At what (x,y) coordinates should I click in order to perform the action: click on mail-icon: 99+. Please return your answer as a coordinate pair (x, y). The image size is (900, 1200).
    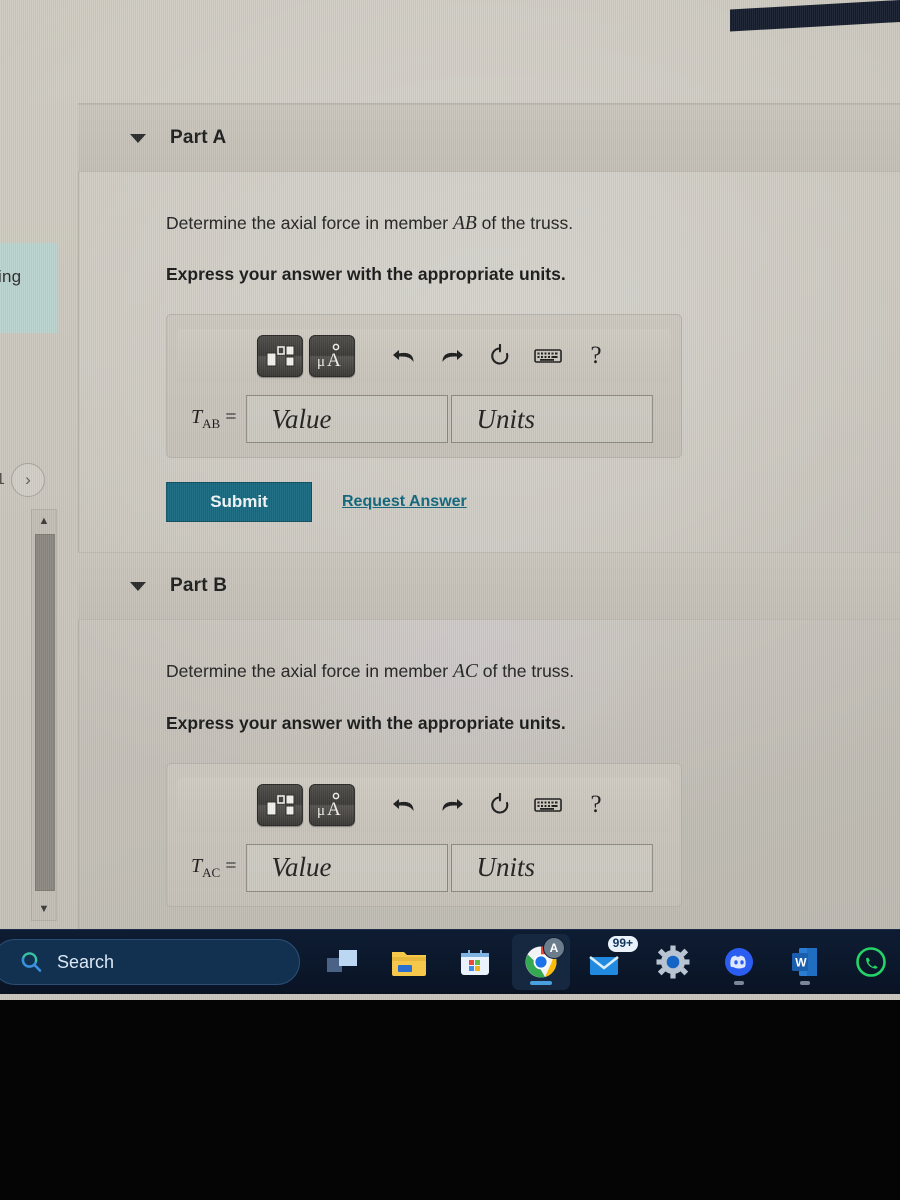
    Looking at the image, I should click on (608, 962).